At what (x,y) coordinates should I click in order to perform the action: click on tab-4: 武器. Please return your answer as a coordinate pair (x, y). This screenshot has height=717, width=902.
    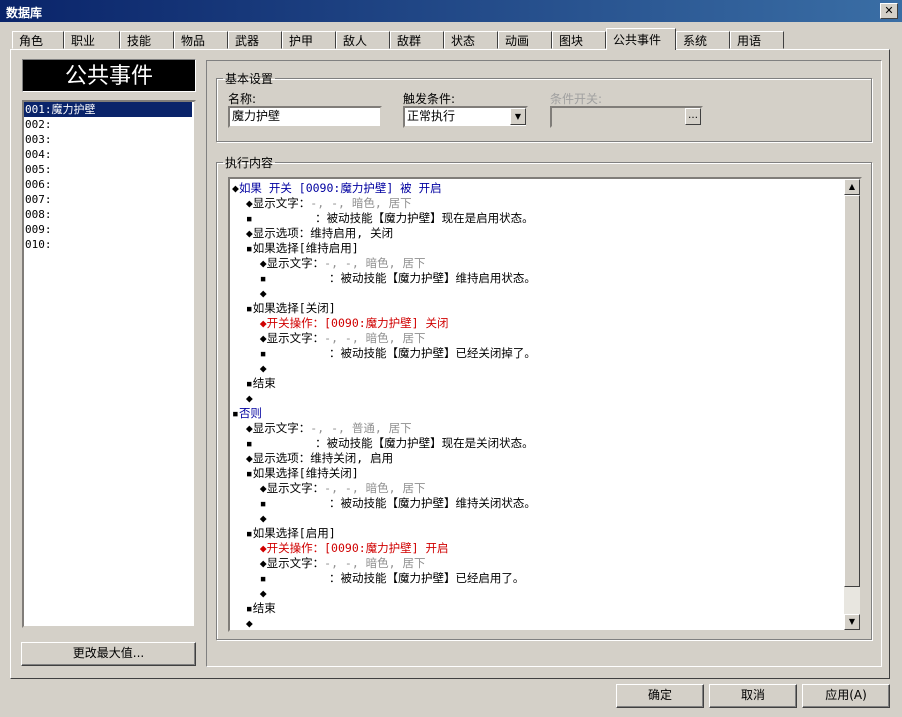
    Looking at the image, I should click on (255, 40).